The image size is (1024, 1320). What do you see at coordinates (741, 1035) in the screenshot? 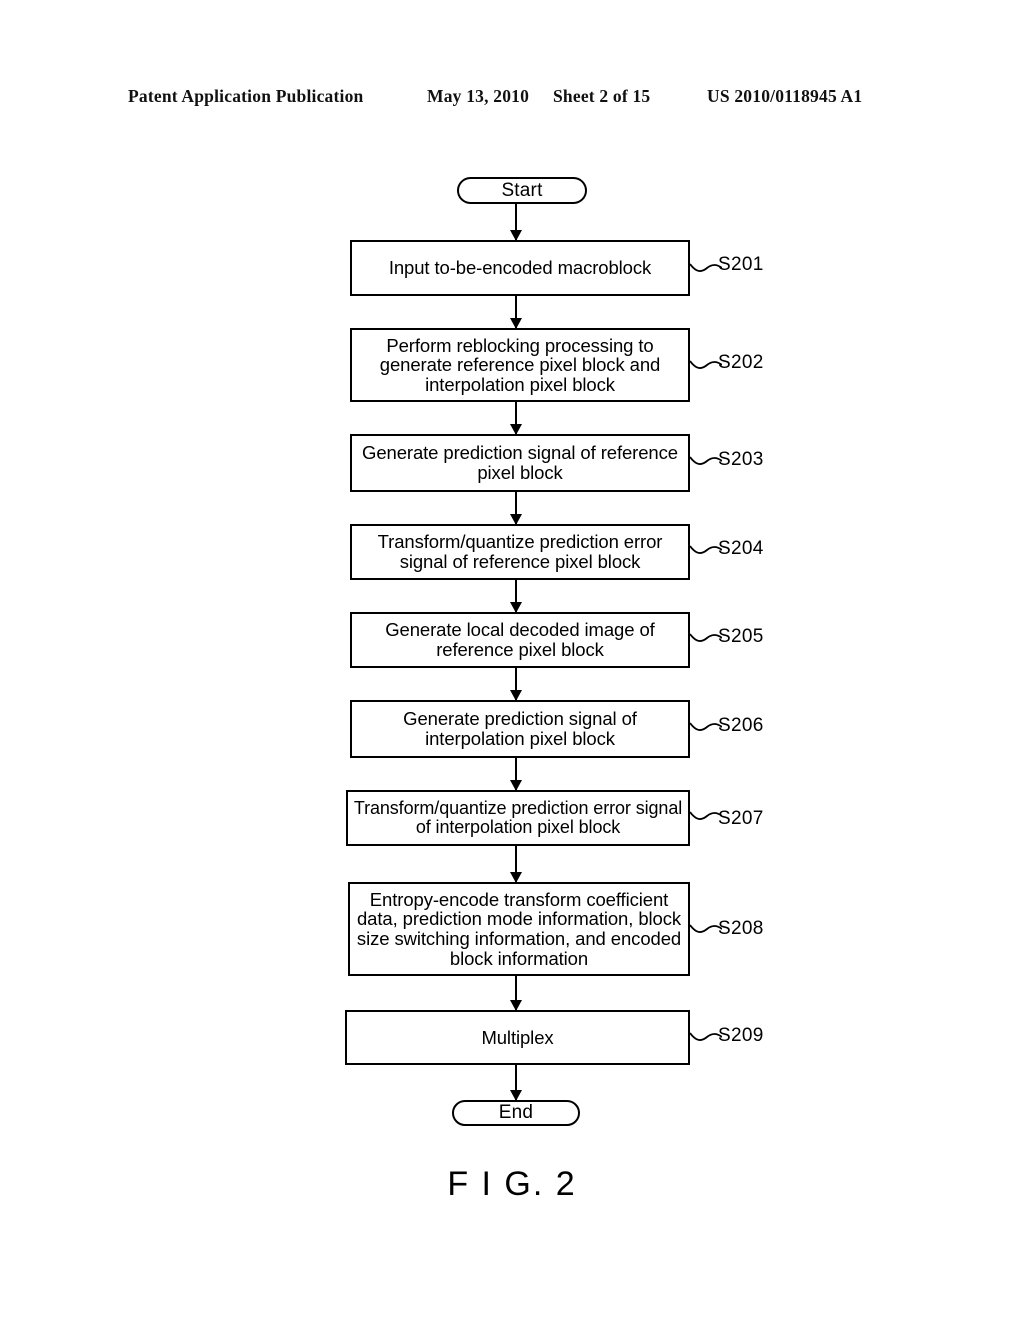
I see `flow-step-label-s209: S209` at bounding box center [741, 1035].